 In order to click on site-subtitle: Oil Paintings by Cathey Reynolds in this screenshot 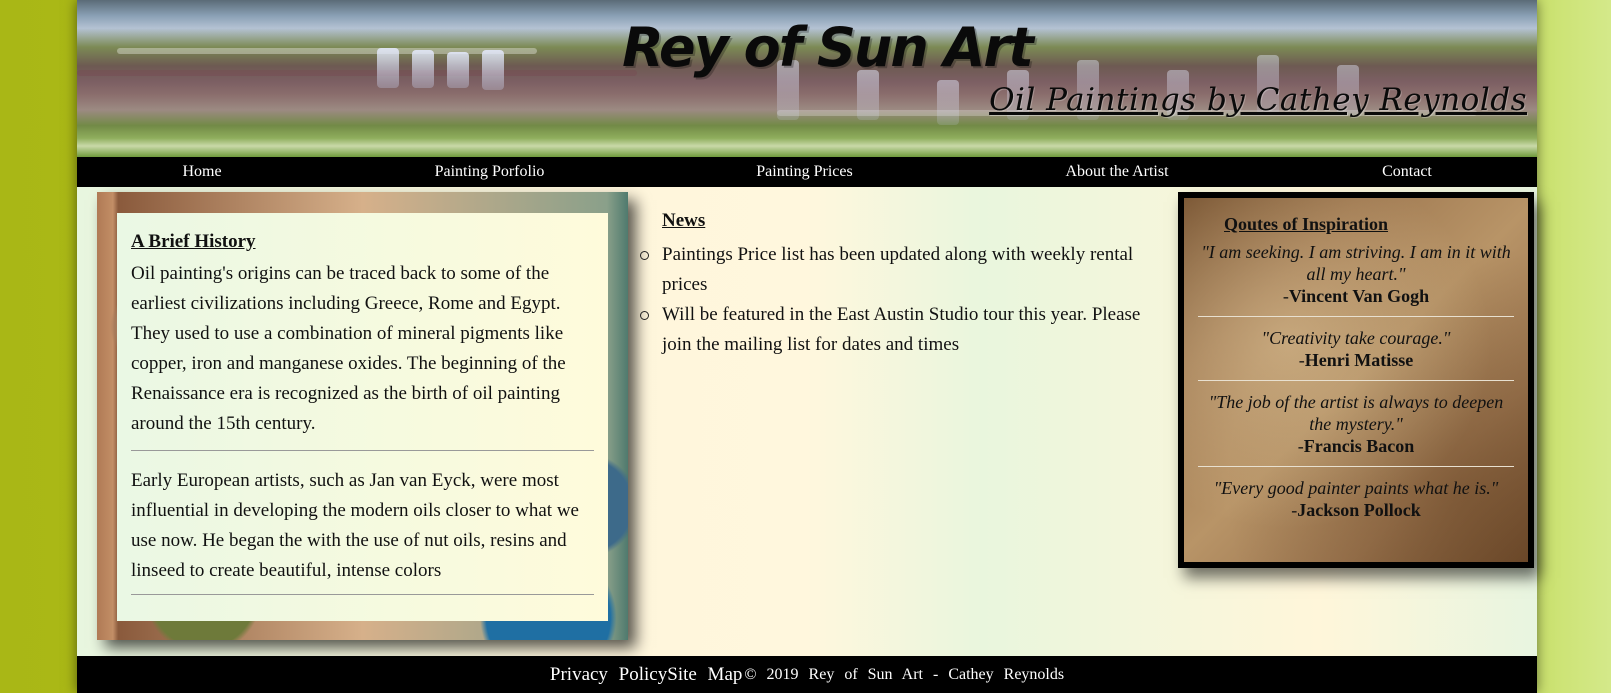, I will do `click(1258, 100)`.